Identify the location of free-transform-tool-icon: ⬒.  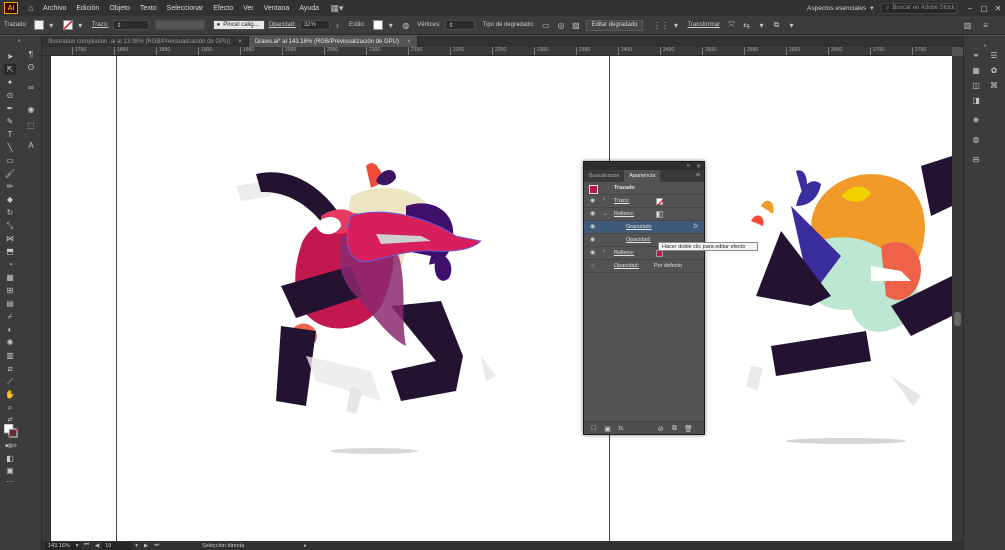
(10, 251).